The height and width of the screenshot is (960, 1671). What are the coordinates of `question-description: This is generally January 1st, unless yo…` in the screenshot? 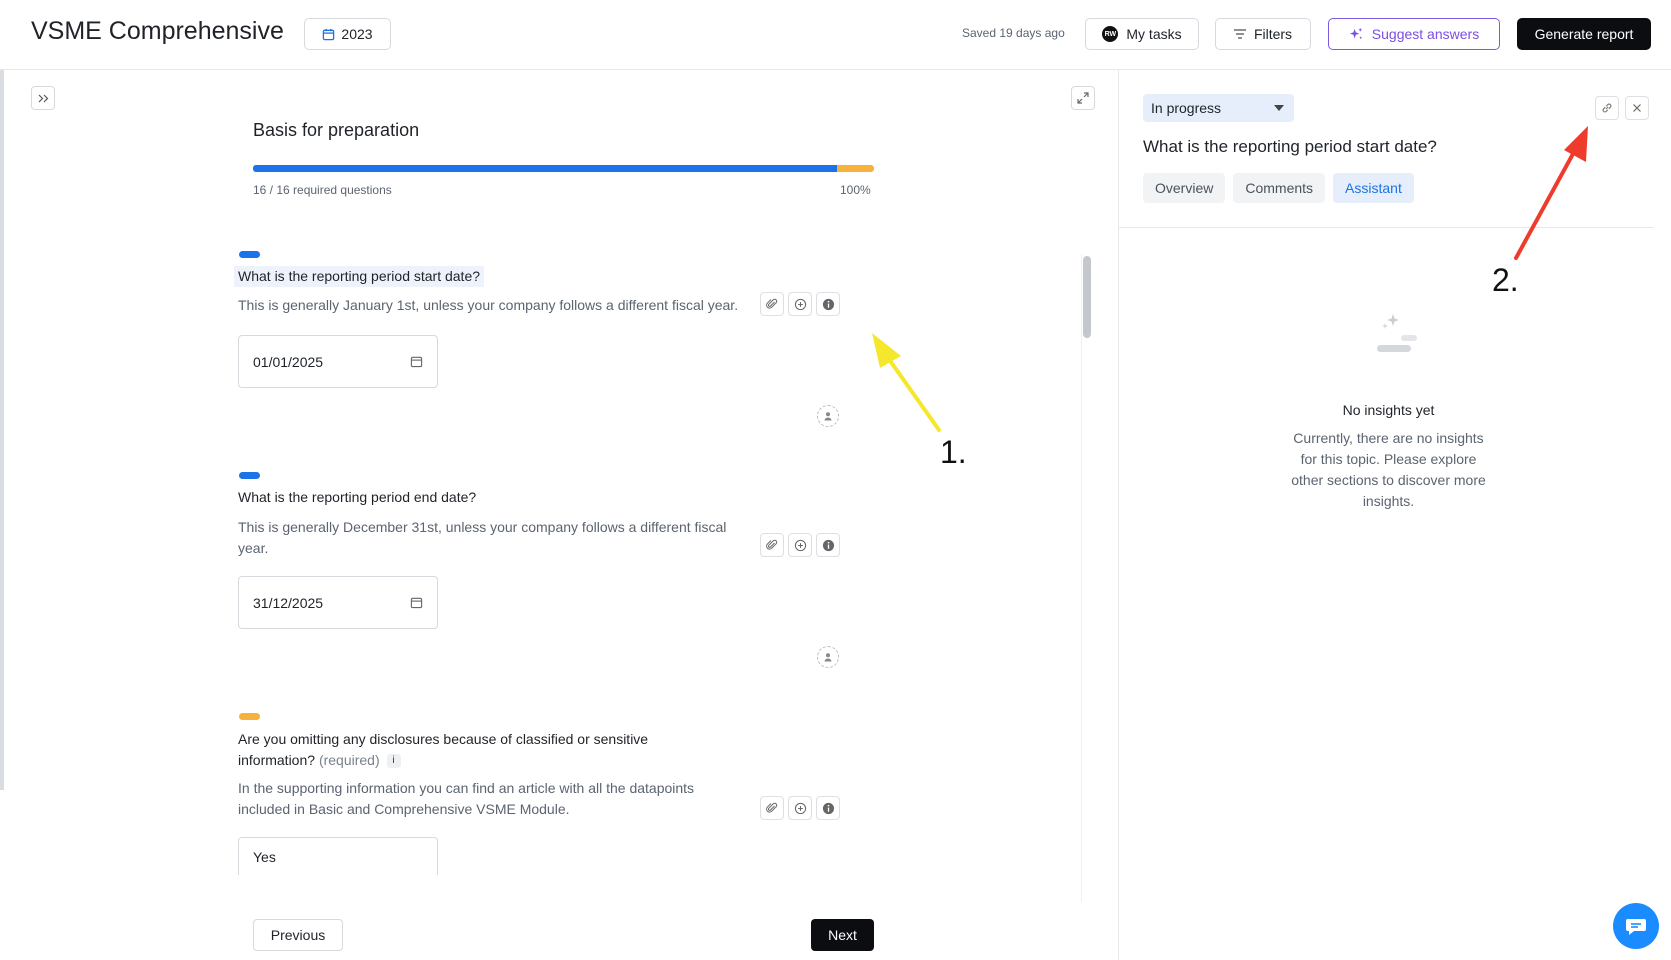 It's located at (488, 305).